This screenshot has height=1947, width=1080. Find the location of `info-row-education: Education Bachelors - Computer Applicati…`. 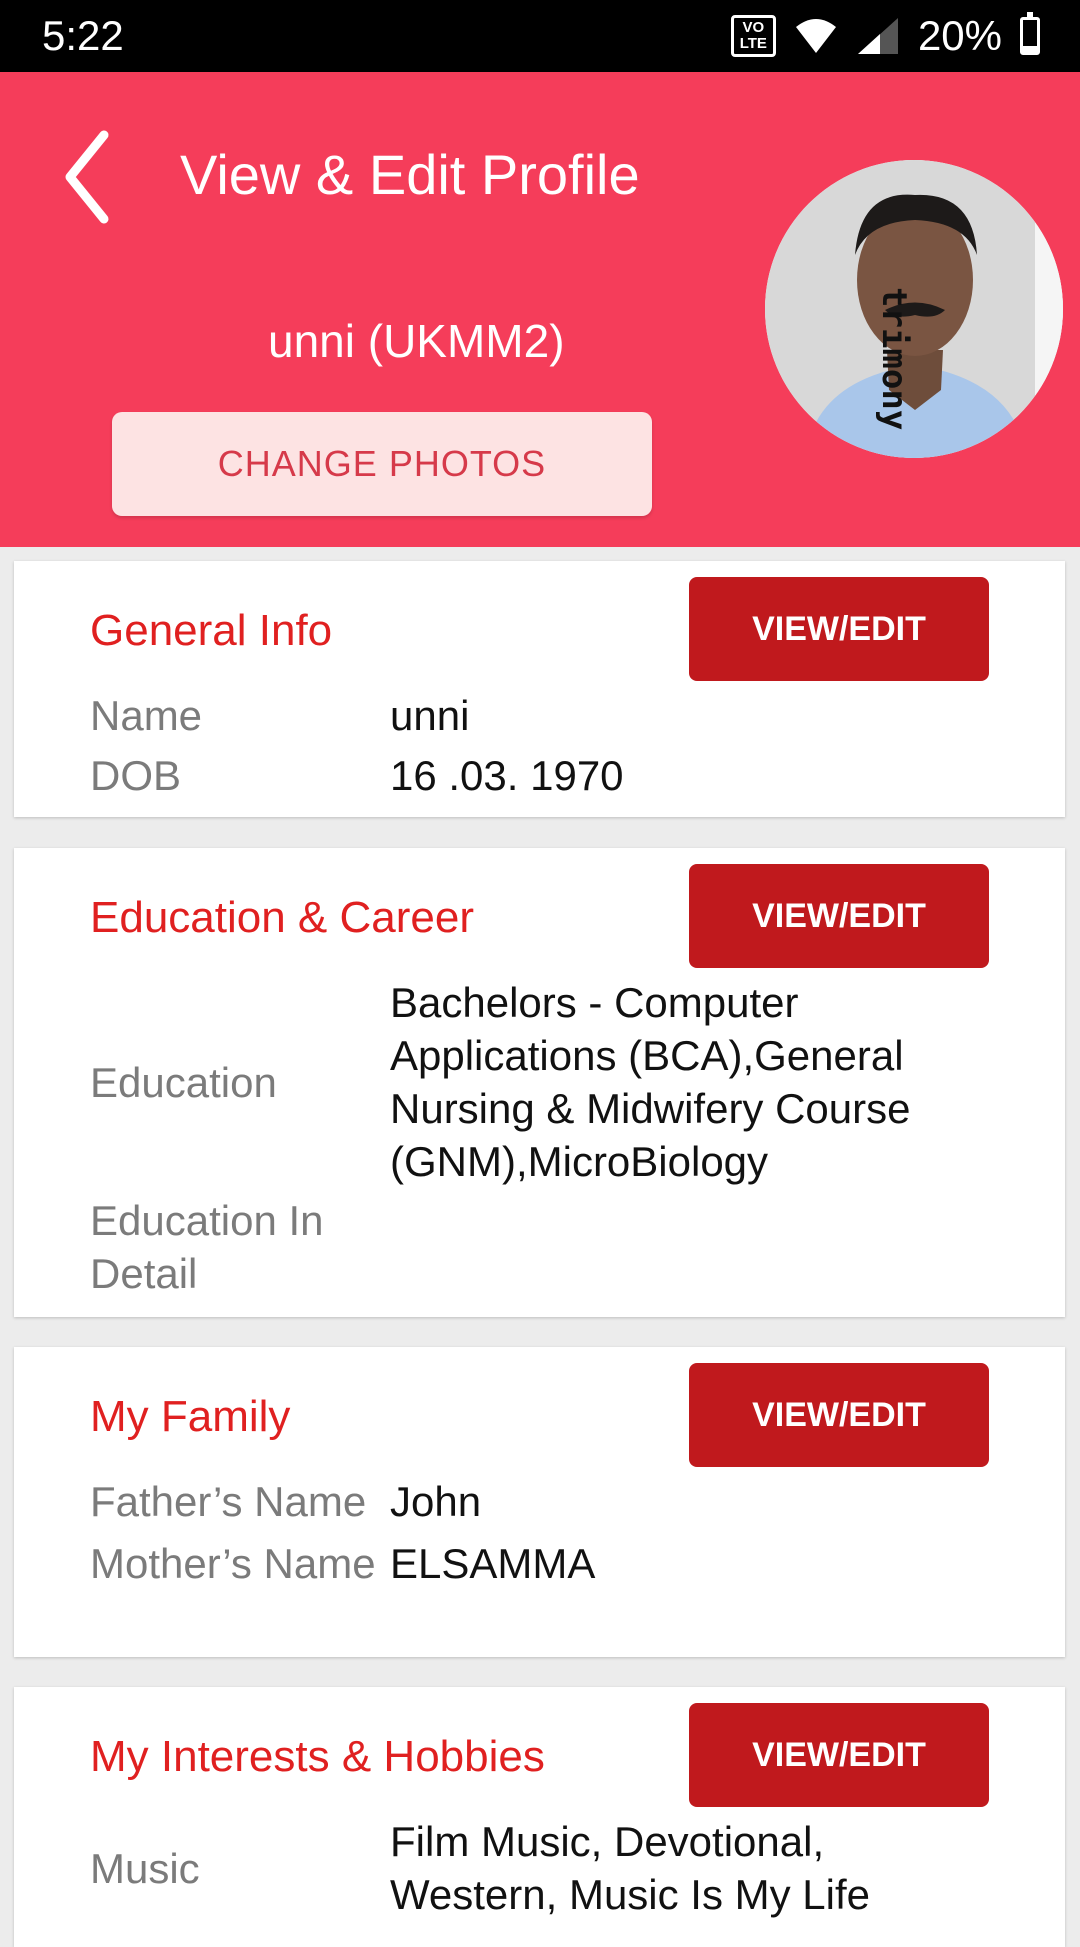

info-row-education: Education Bachelors - Computer Applicati… is located at coordinates (540, 1082).